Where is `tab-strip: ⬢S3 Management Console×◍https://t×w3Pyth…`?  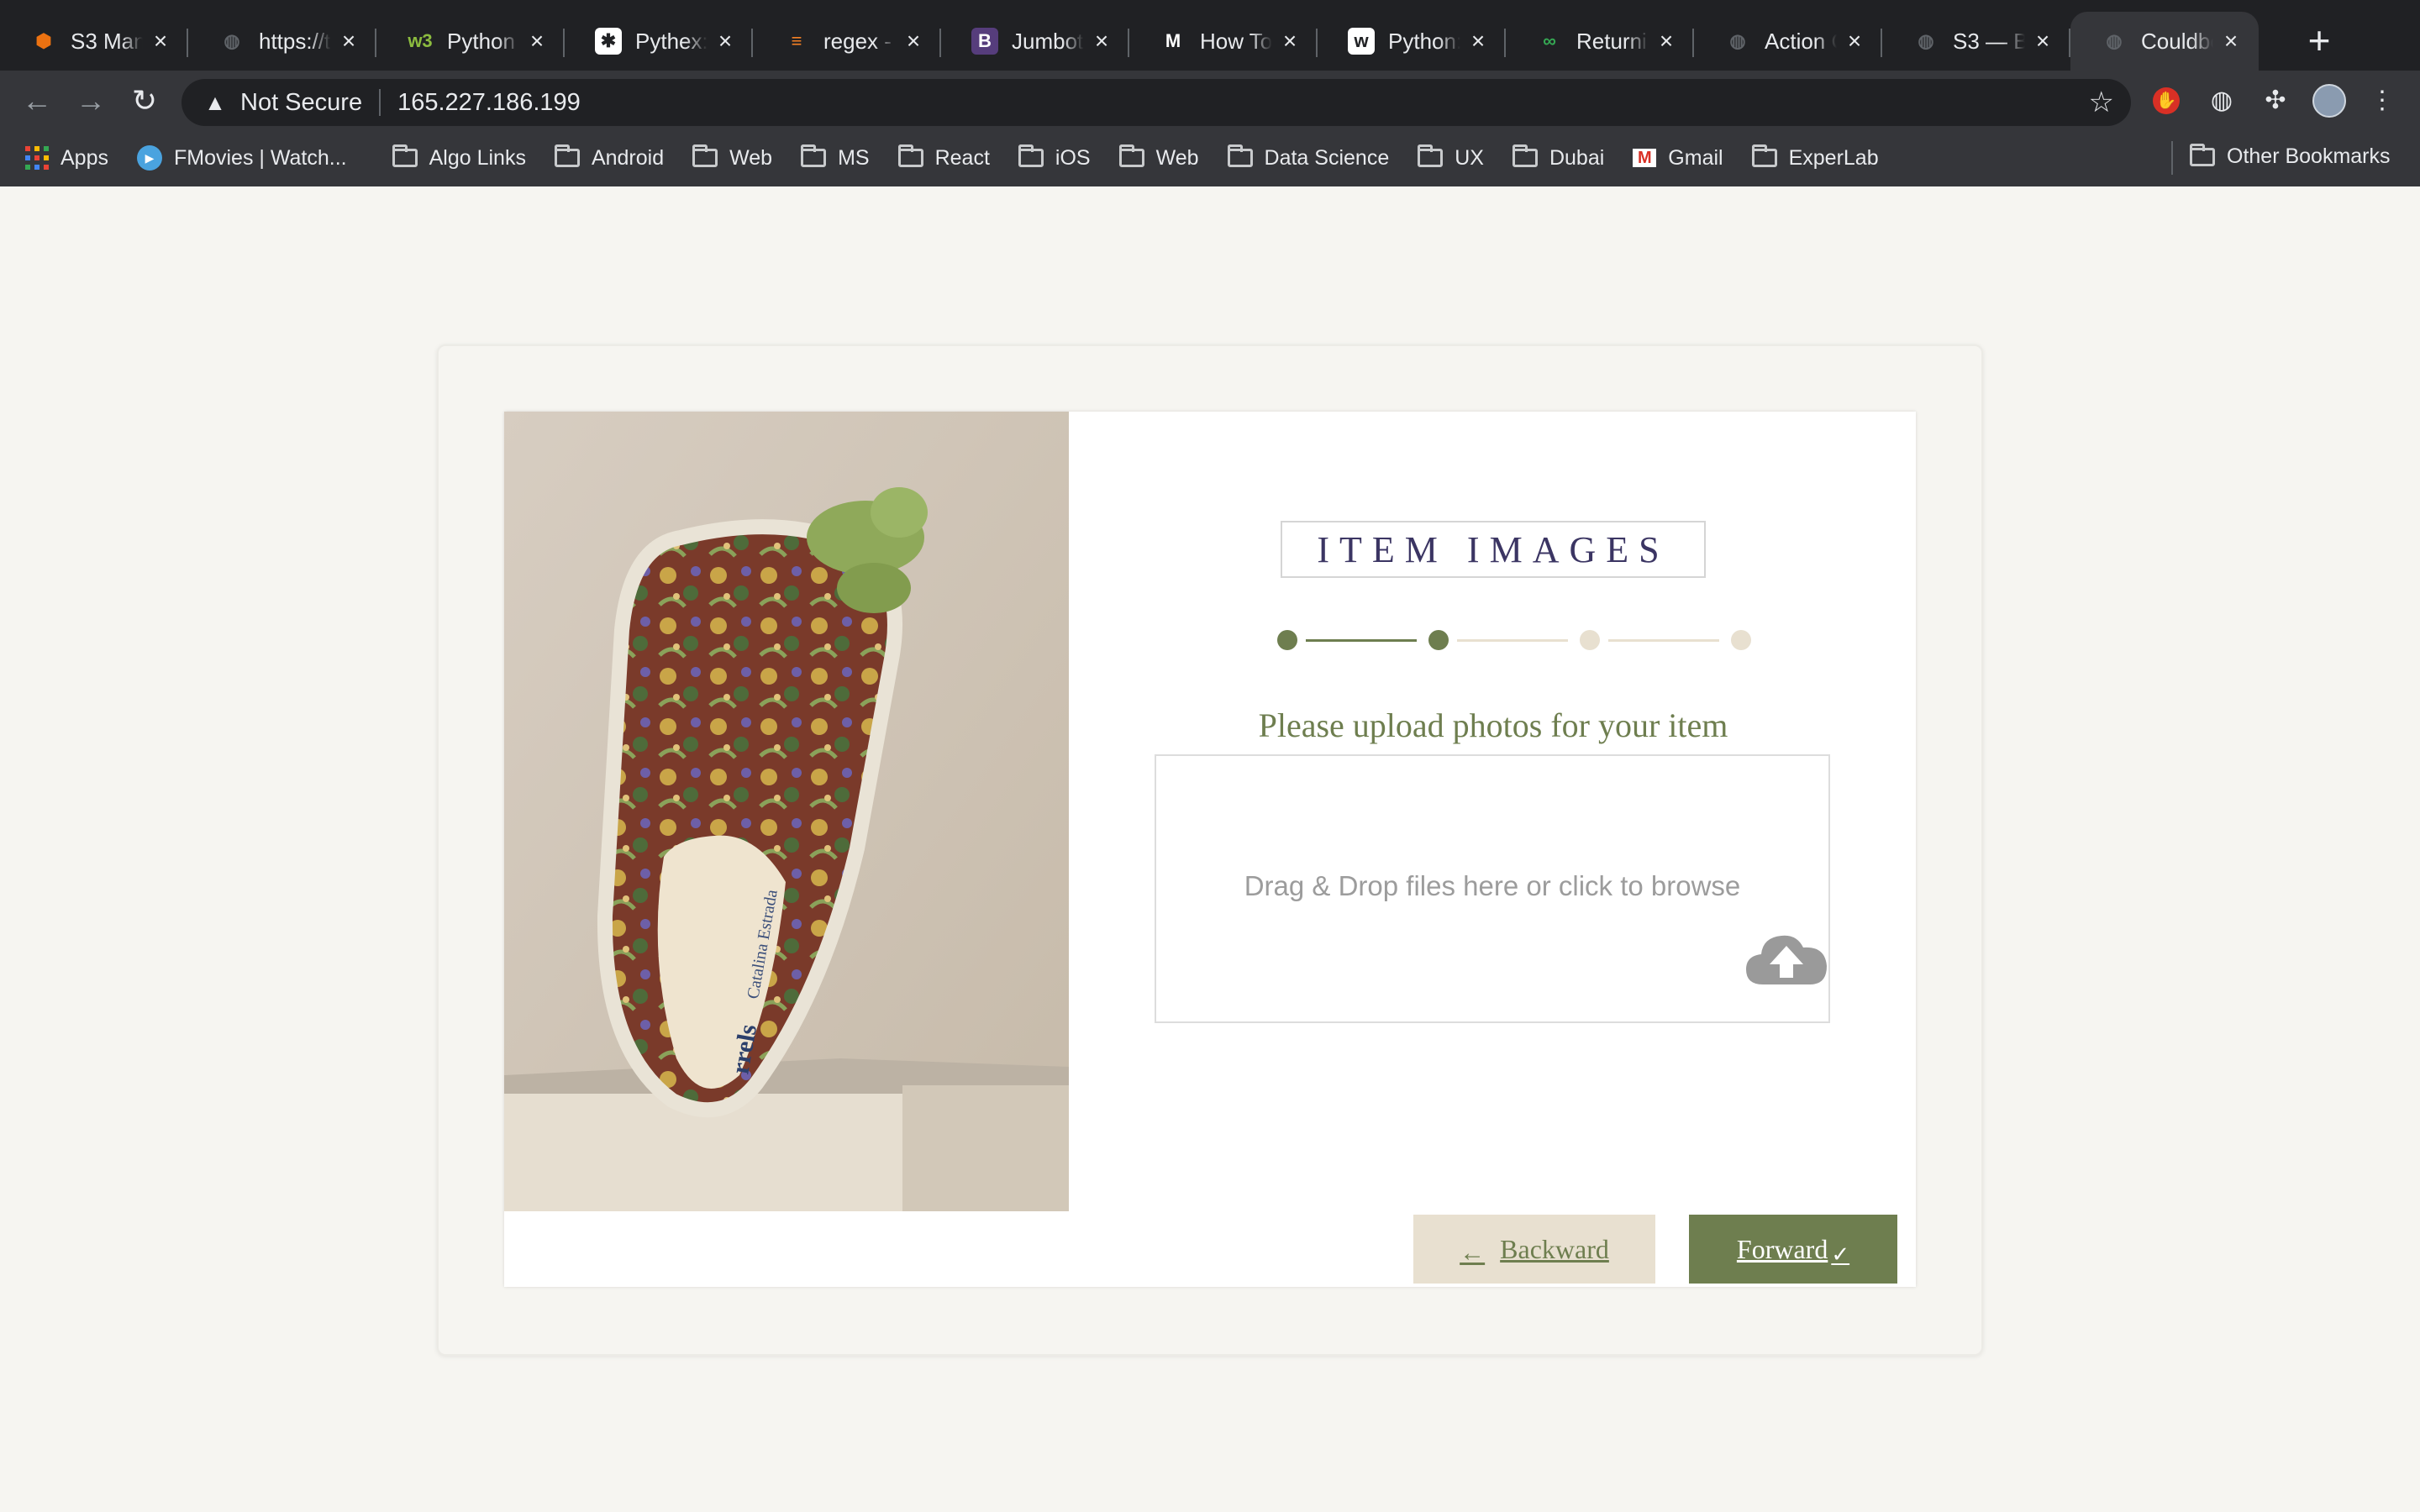
tab-strip: ⬢S3 Management Console×◍https://t×w3Pyth… is located at coordinates (1210, 35).